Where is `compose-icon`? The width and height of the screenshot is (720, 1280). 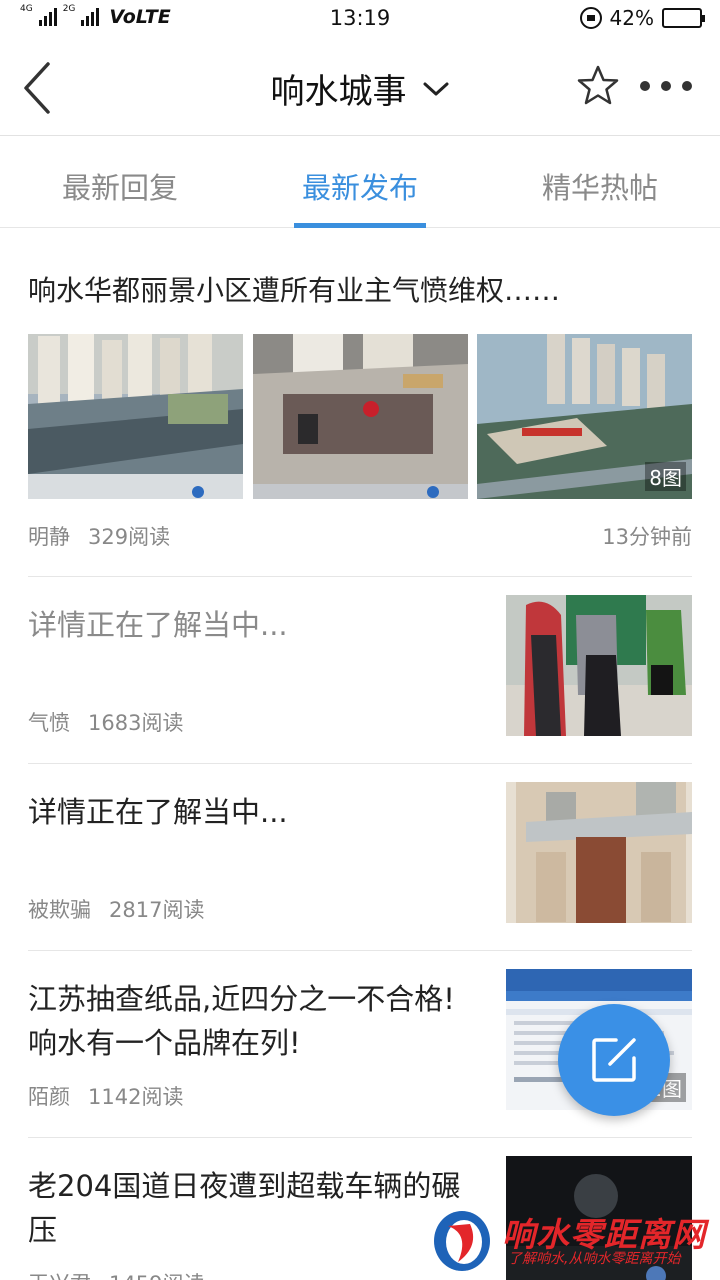
compose-icon is located at coordinates (614, 1060).